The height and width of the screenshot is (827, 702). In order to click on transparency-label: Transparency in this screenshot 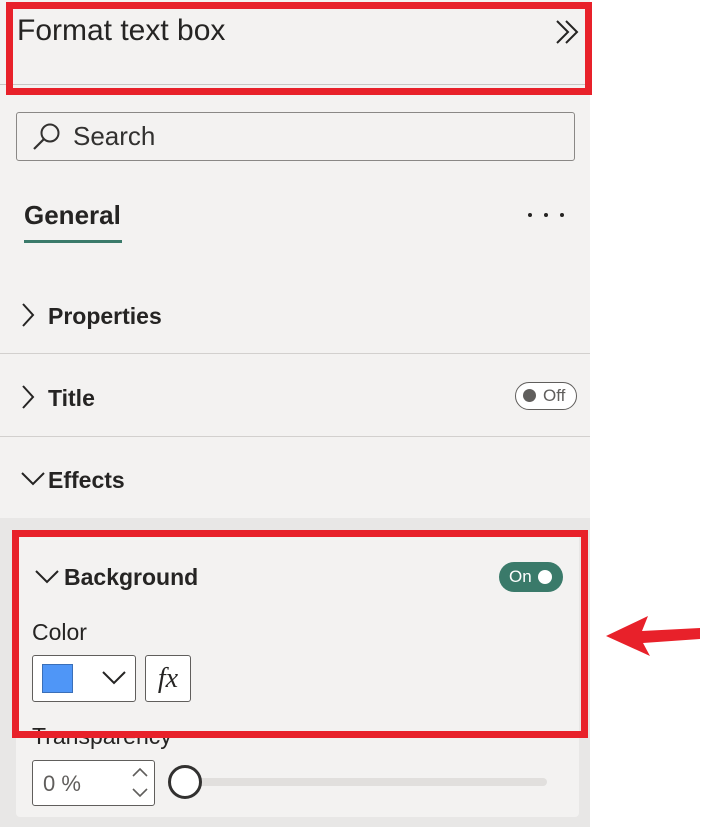, I will do `click(102, 736)`.